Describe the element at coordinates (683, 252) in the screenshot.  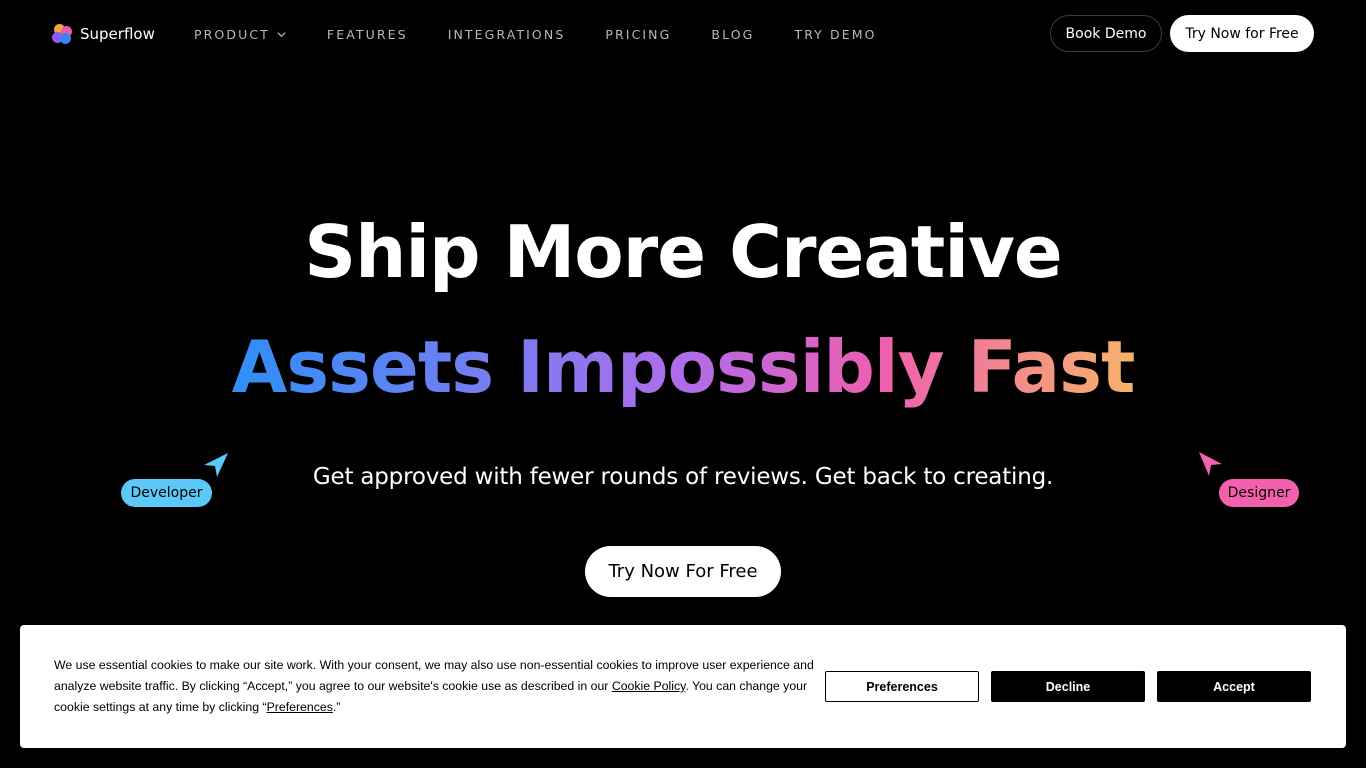
I see `hero-headline-line1: Ship More Creative` at that location.